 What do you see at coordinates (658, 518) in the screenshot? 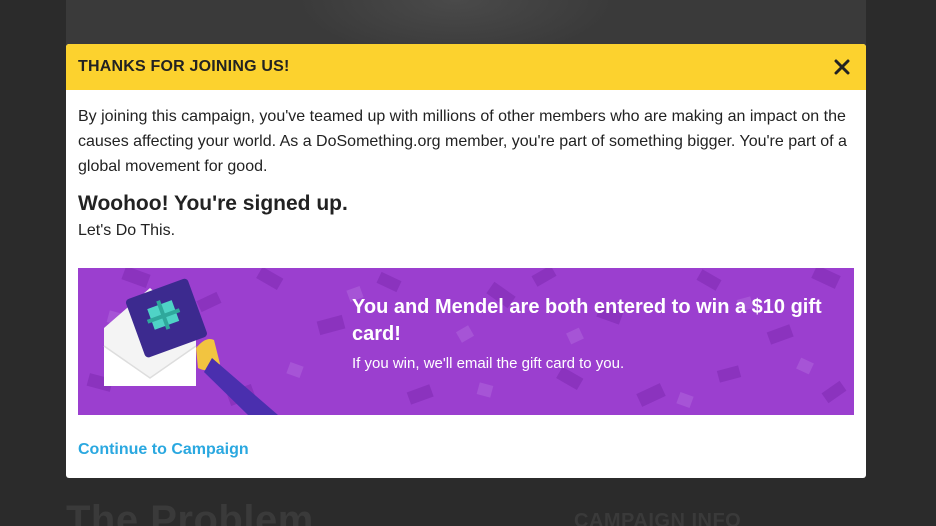
I see `background-side-heading: CAMPAIGN INFO` at bounding box center [658, 518].